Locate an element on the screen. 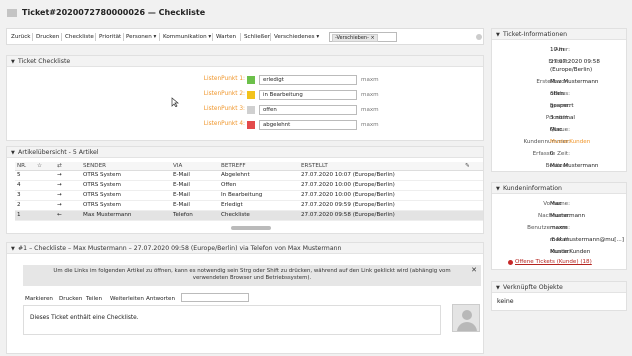 This screenshot has height=356, width=632. email-link: max.mustermann@mu[...] is located at coordinates (587, 240).